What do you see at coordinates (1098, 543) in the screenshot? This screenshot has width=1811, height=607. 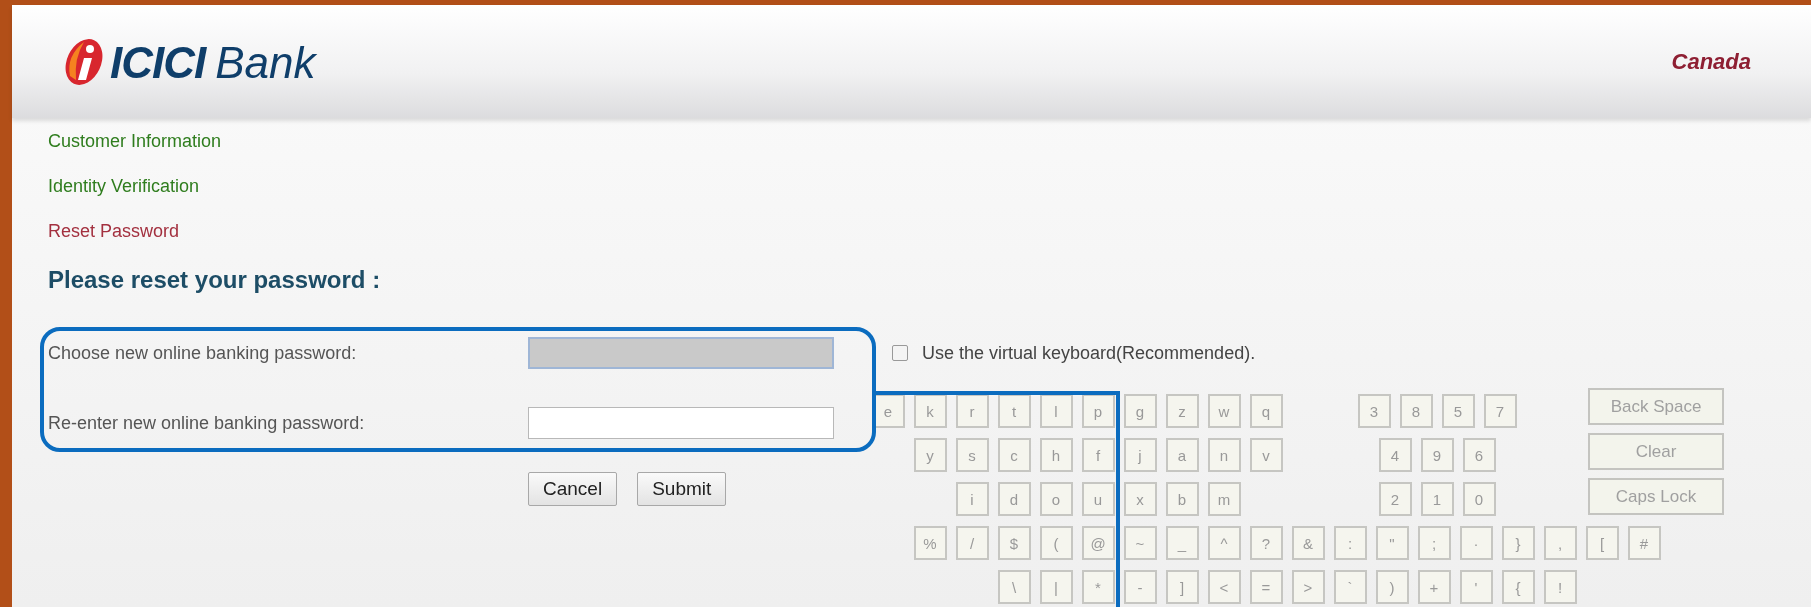 I see `keyboard-key: @` at bounding box center [1098, 543].